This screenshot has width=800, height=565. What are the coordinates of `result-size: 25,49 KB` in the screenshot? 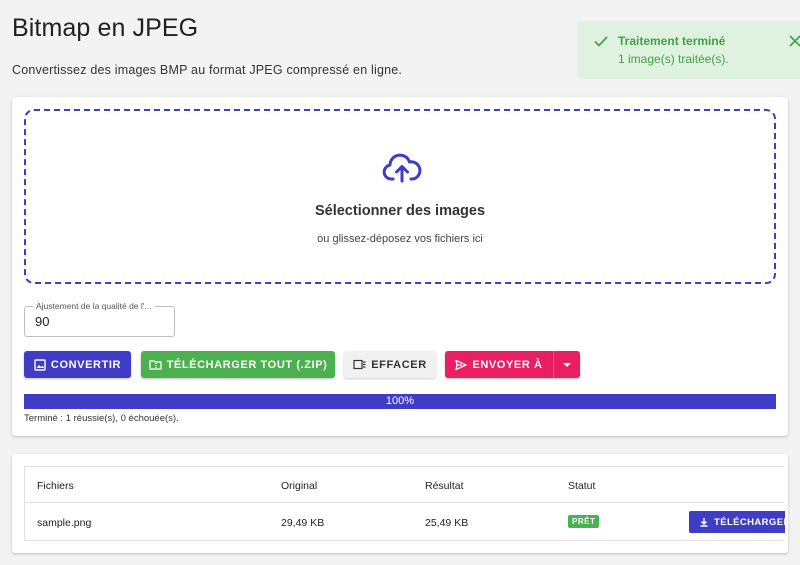 It's located at (447, 523).